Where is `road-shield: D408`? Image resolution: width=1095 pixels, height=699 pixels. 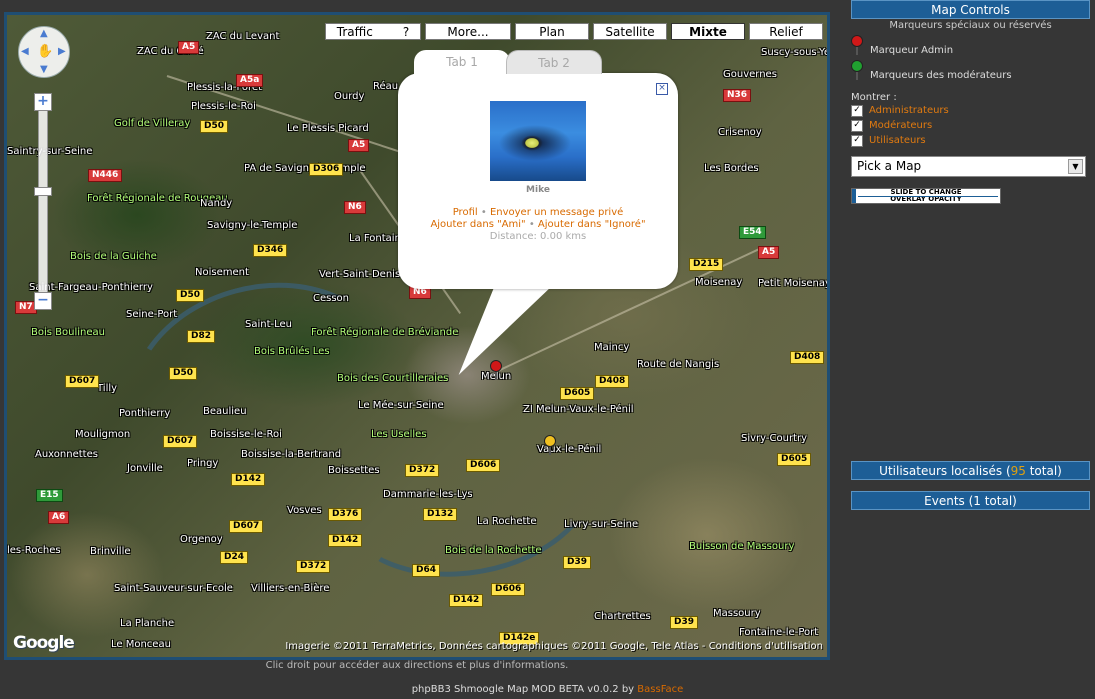
road-shield: D408 is located at coordinates (612, 381).